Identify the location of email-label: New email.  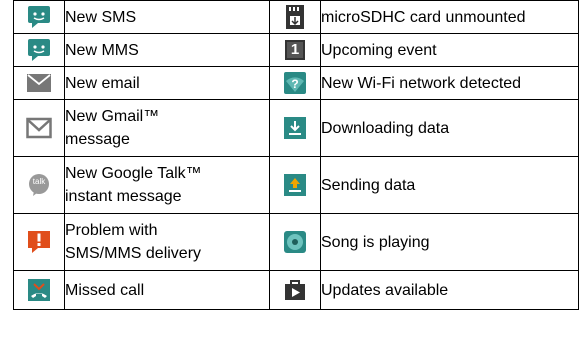
(102, 83).